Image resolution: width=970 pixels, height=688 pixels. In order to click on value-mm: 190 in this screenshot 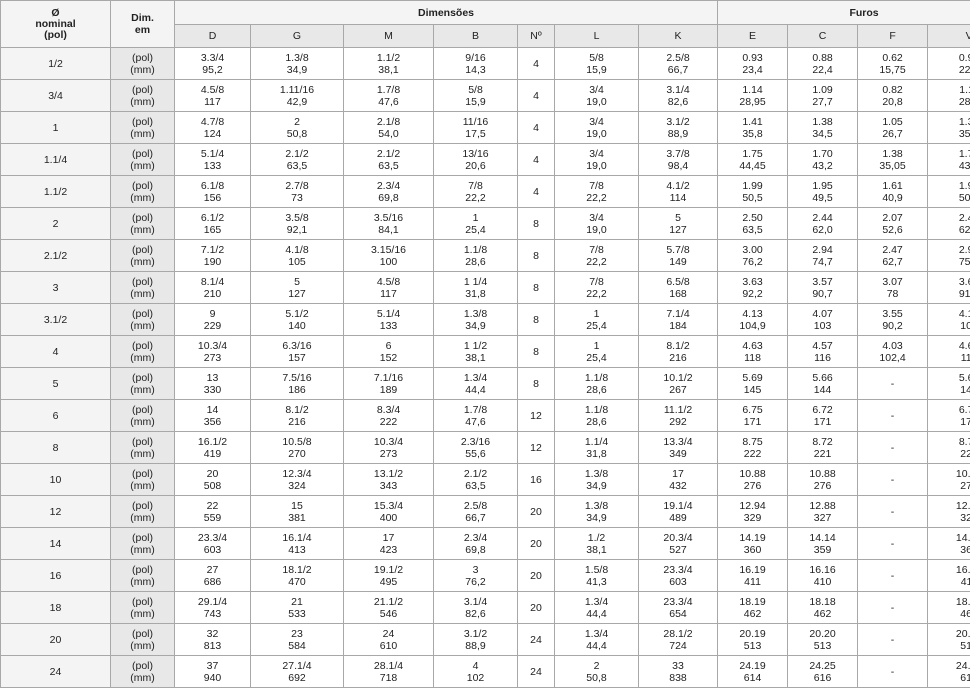, I will do `click(212, 261)`.